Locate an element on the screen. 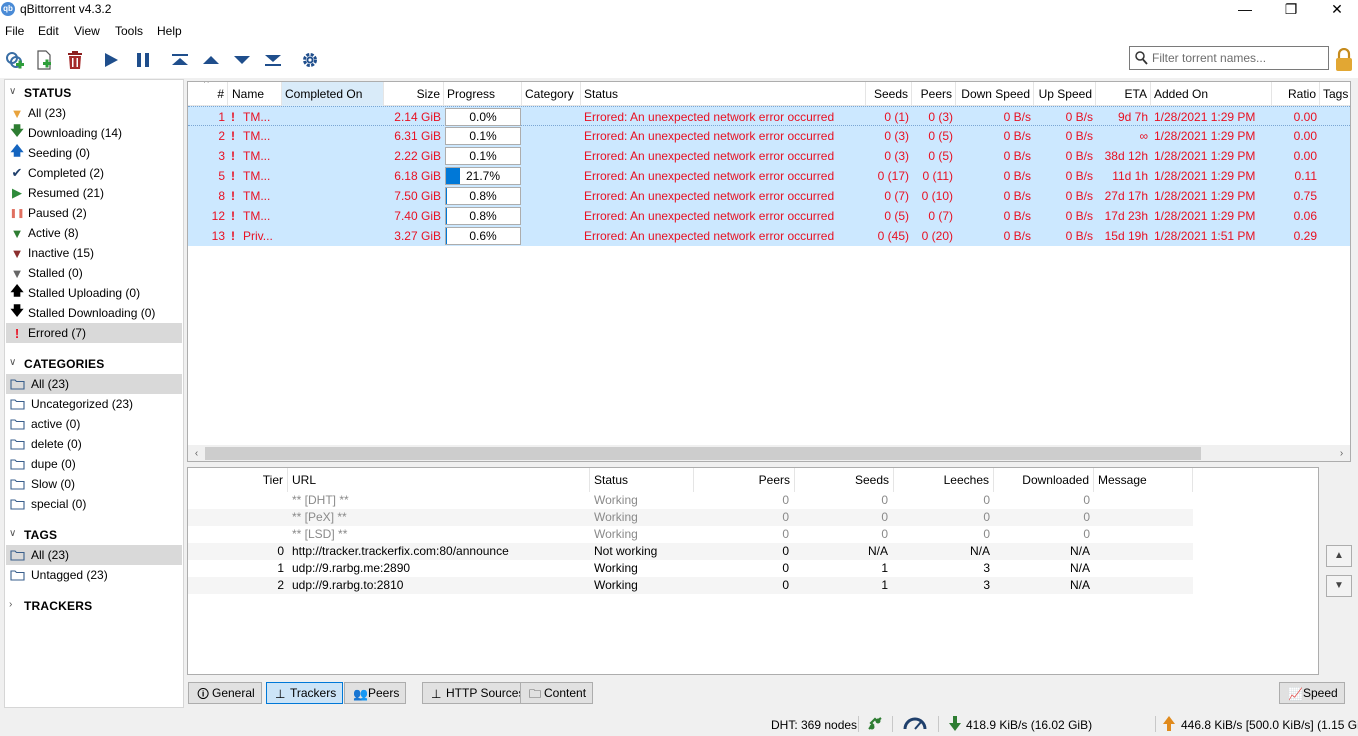  scroll-left-icon: ‹ is located at coordinates (196, 453).